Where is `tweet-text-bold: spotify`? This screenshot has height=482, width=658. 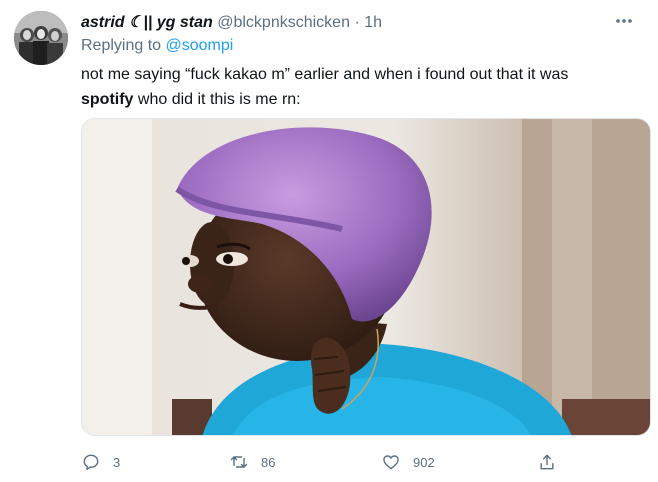
tweet-text-bold: spotify is located at coordinates (107, 99).